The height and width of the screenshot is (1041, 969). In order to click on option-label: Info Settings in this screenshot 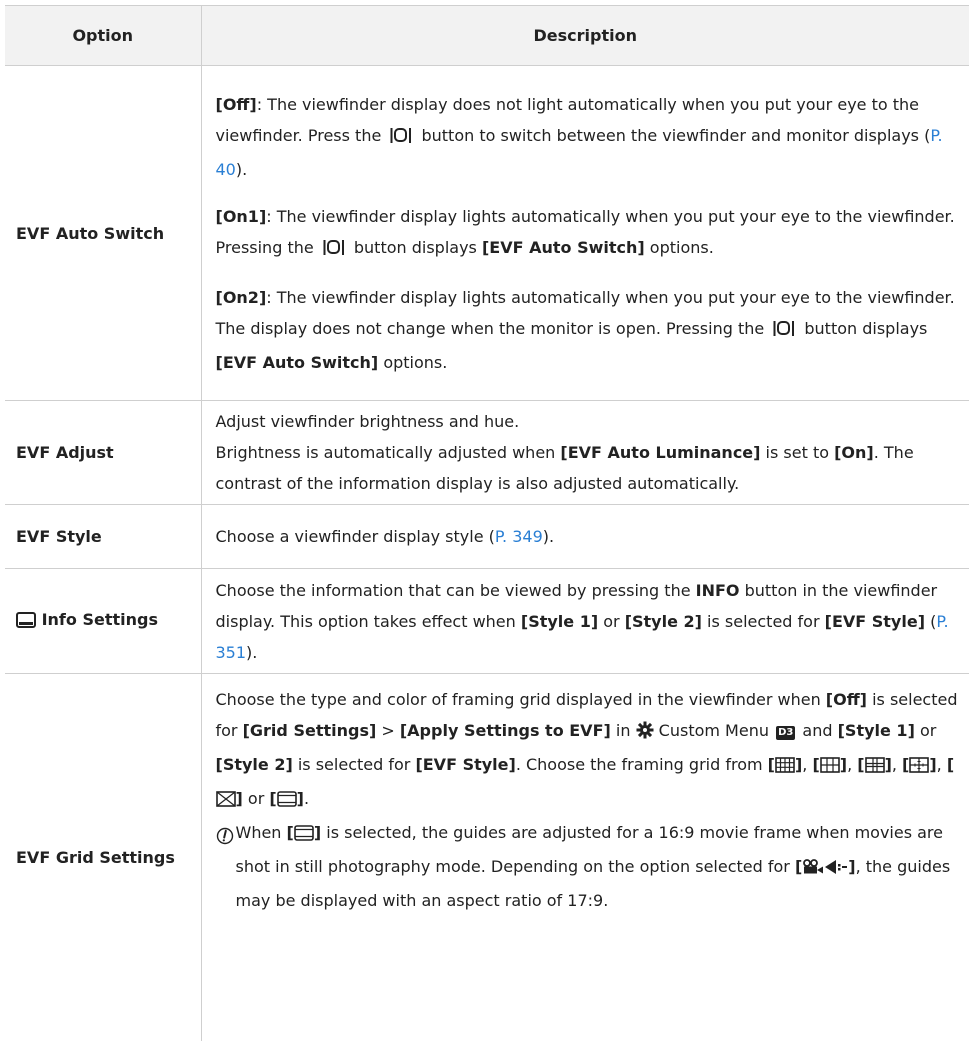, I will do `click(100, 619)`.